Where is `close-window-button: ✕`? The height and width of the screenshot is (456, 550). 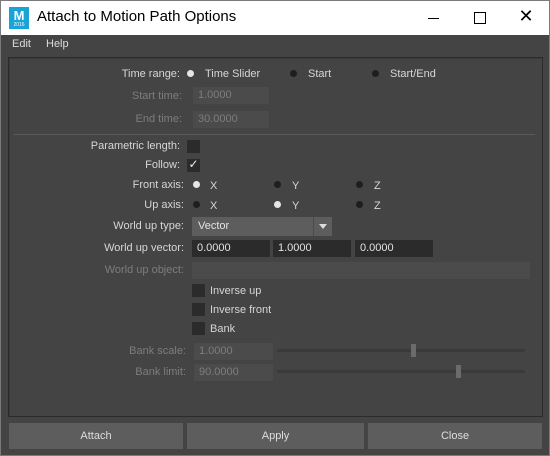 close-window-button: ✕ is located at coordinates (526, 18).